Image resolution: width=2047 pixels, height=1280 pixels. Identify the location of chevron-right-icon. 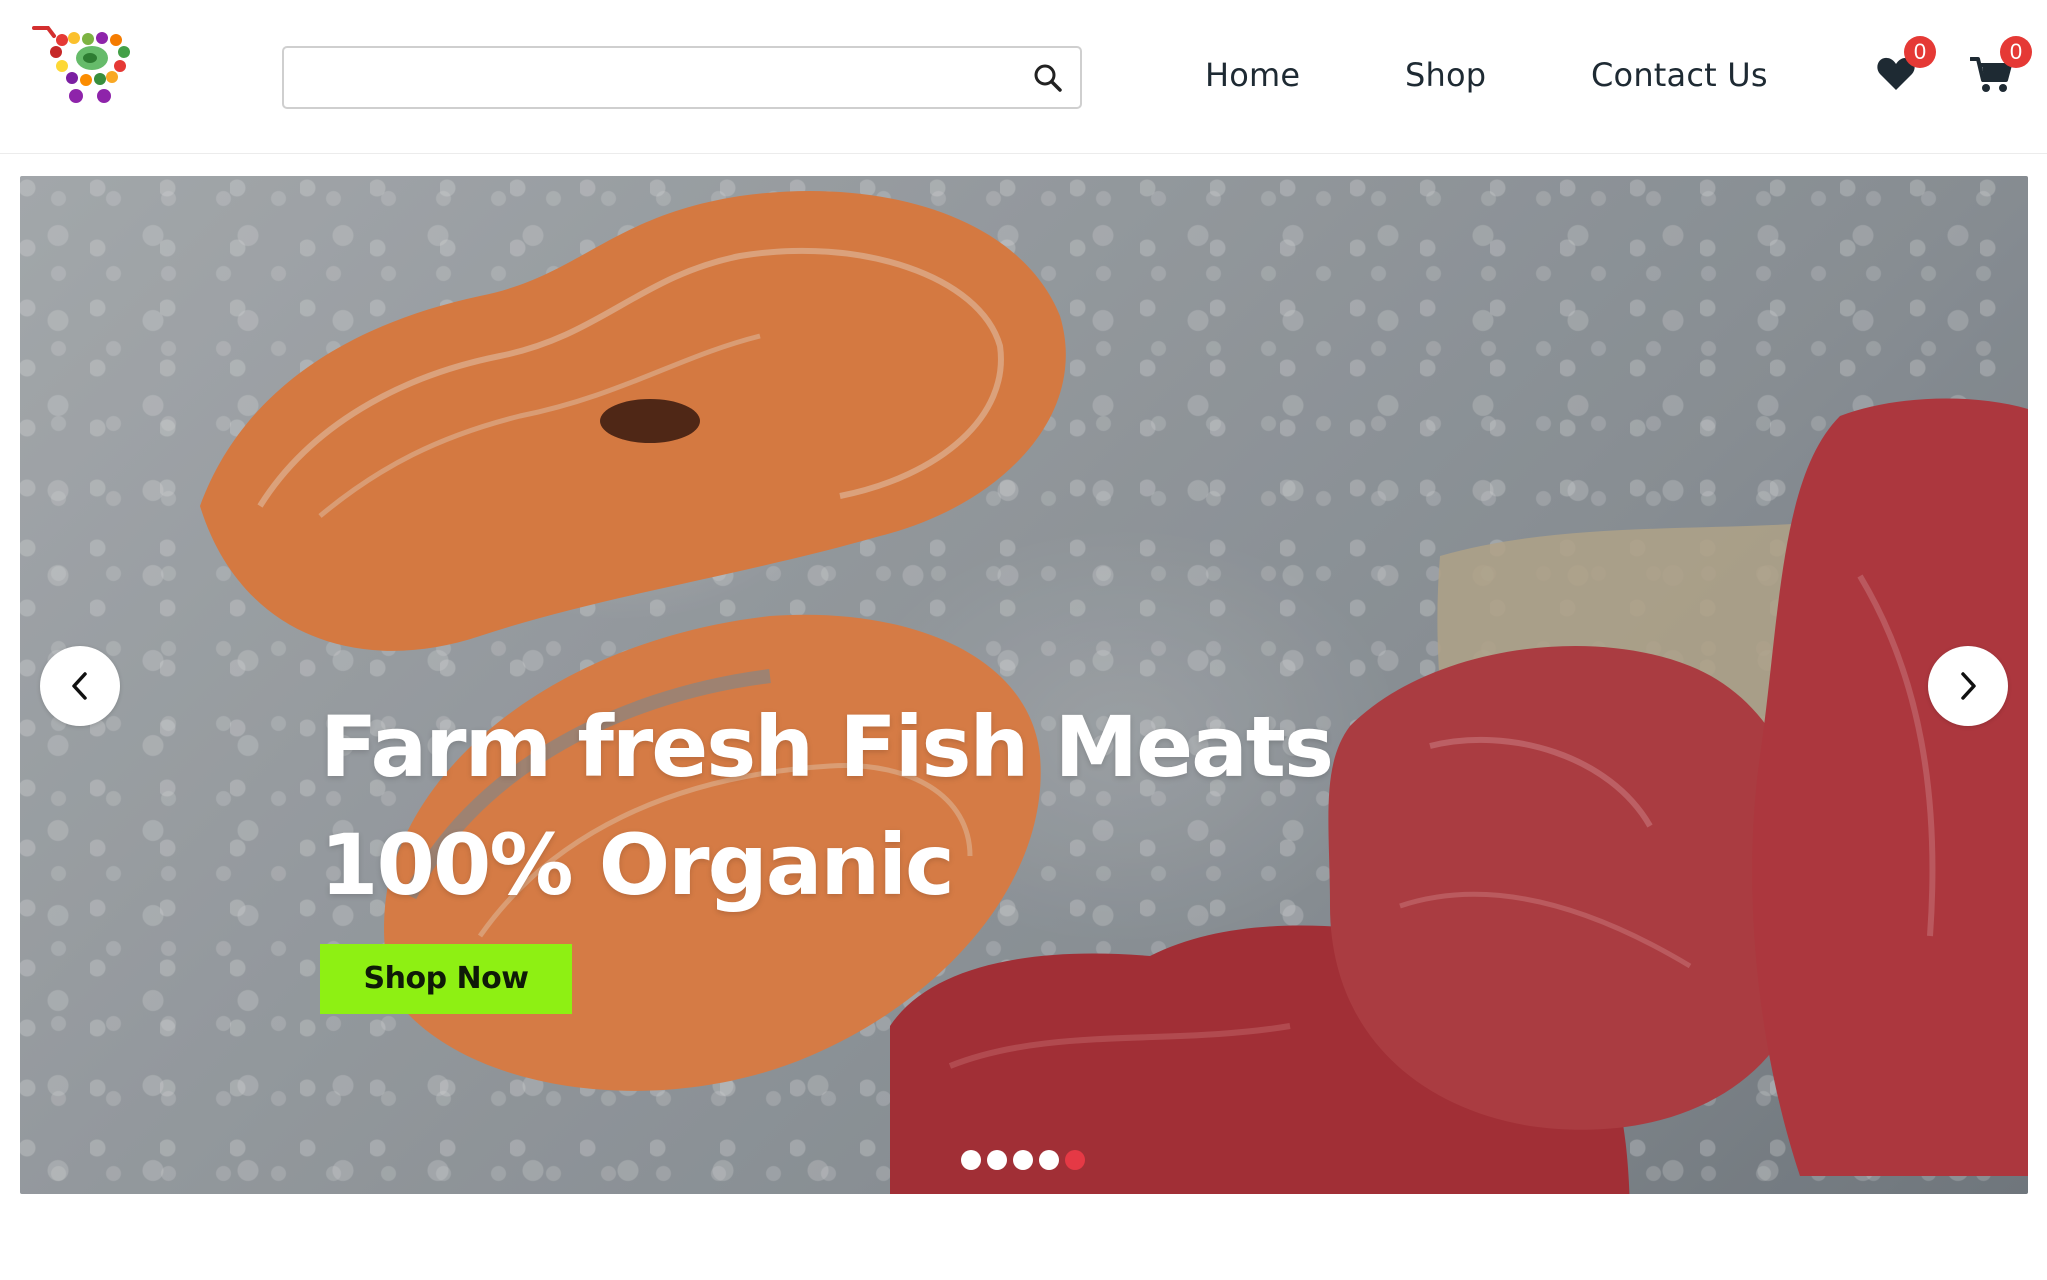
(1968, 686).